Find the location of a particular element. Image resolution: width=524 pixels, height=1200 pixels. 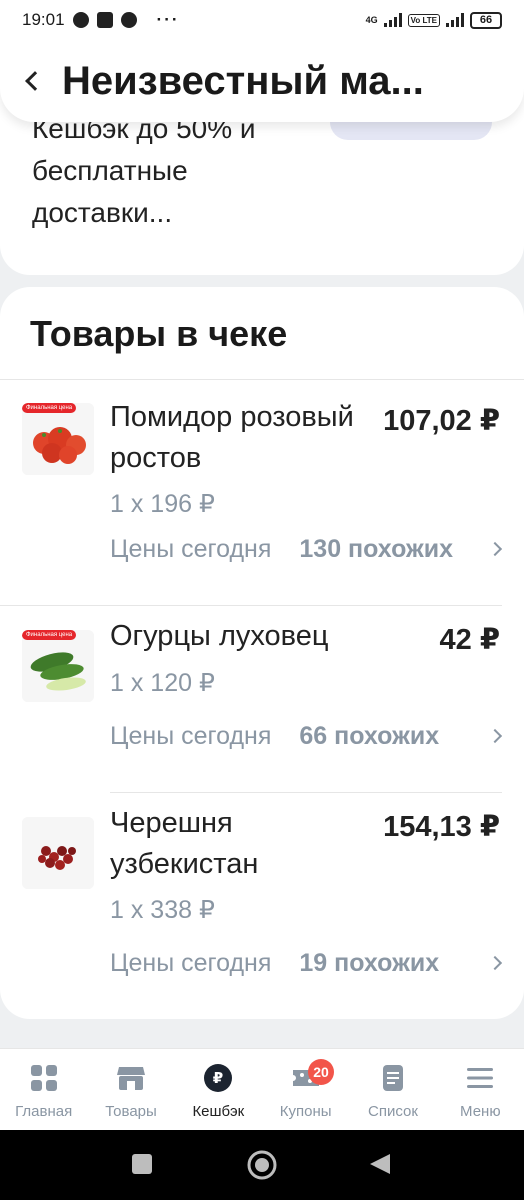

item-quantity: 1 x 120 ₽ is located at coordinates (162, 683).